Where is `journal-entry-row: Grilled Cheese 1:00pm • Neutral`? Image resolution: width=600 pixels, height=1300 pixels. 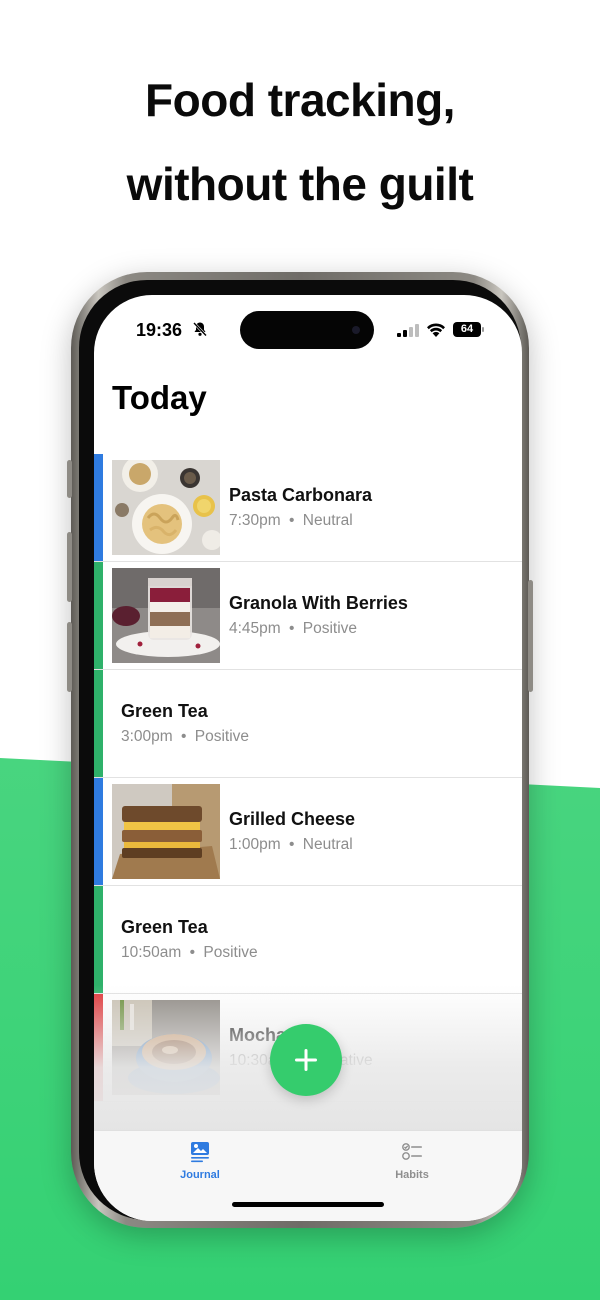
journal-entry-row: Grilled Cheese 1:00pm • Neutral is located at coordinates (308, 832).